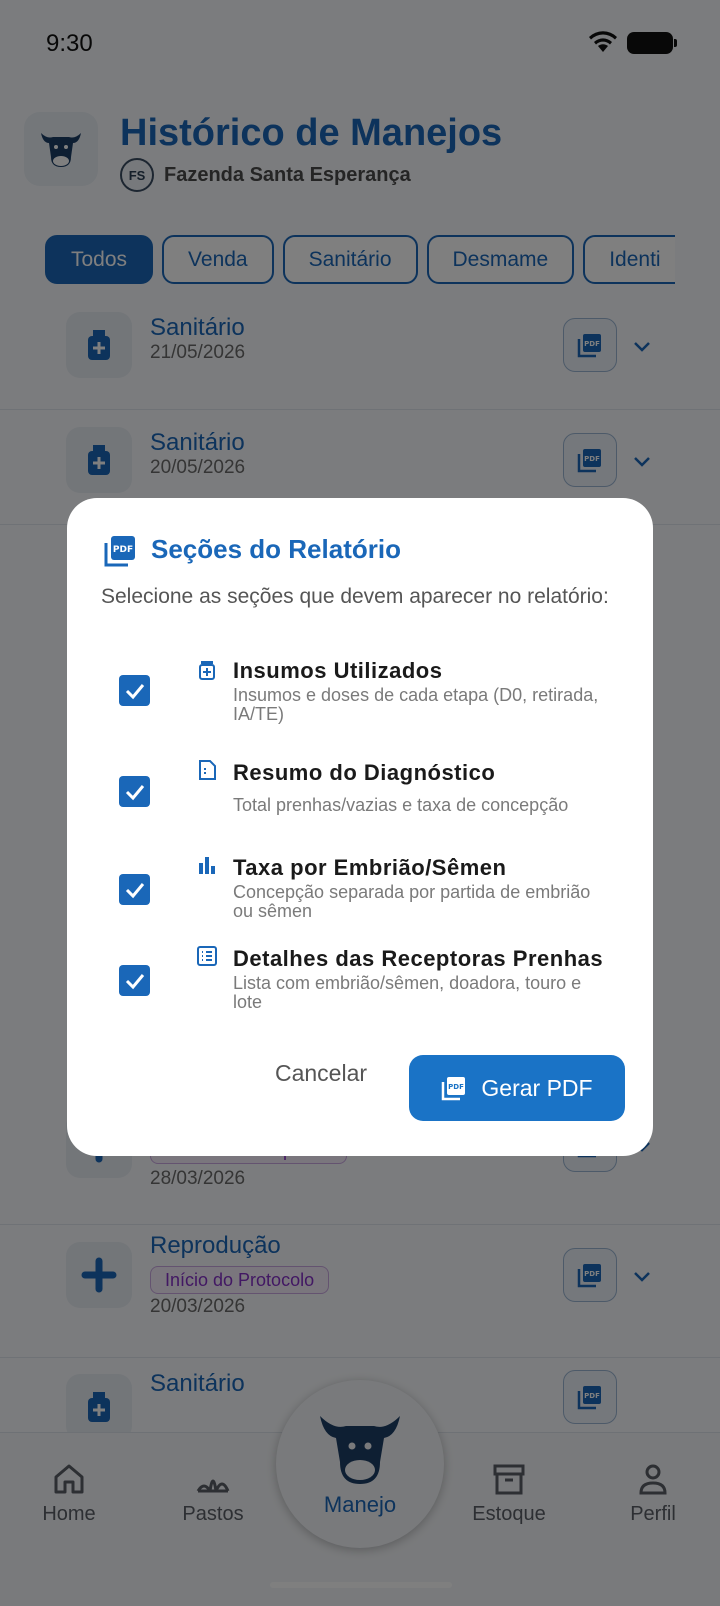 Image resolution: width=720 pixels, height=1606 pixels. What do you see at coordinates (418, 958) in the screenshot?
I see `option-title: Detalhes das Receptoras Prenhas` at bounding box center [418, 958].